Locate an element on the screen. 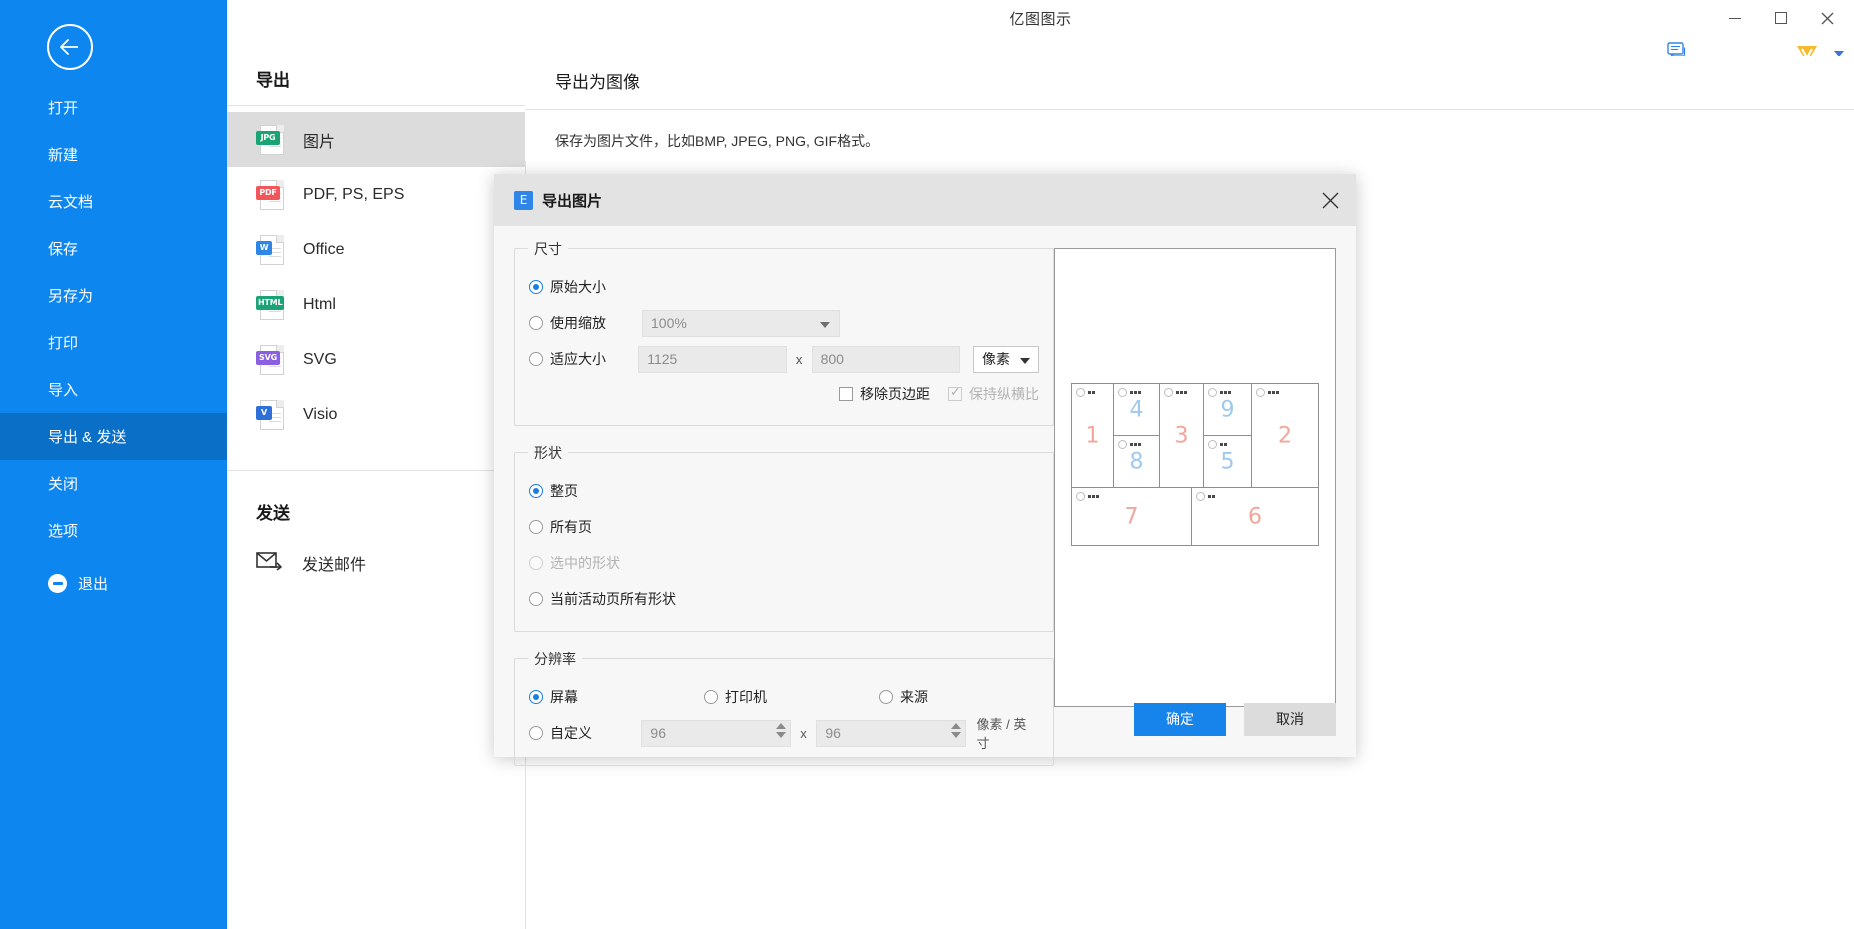  use-scale-radio is located at coordinates (536, 323).